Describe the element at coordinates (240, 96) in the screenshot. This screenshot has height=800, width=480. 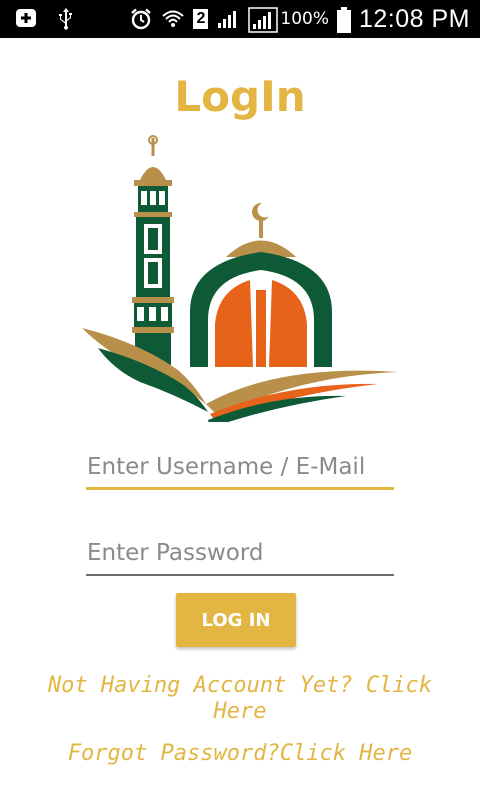
I see `page-title: LogIn` at that location.